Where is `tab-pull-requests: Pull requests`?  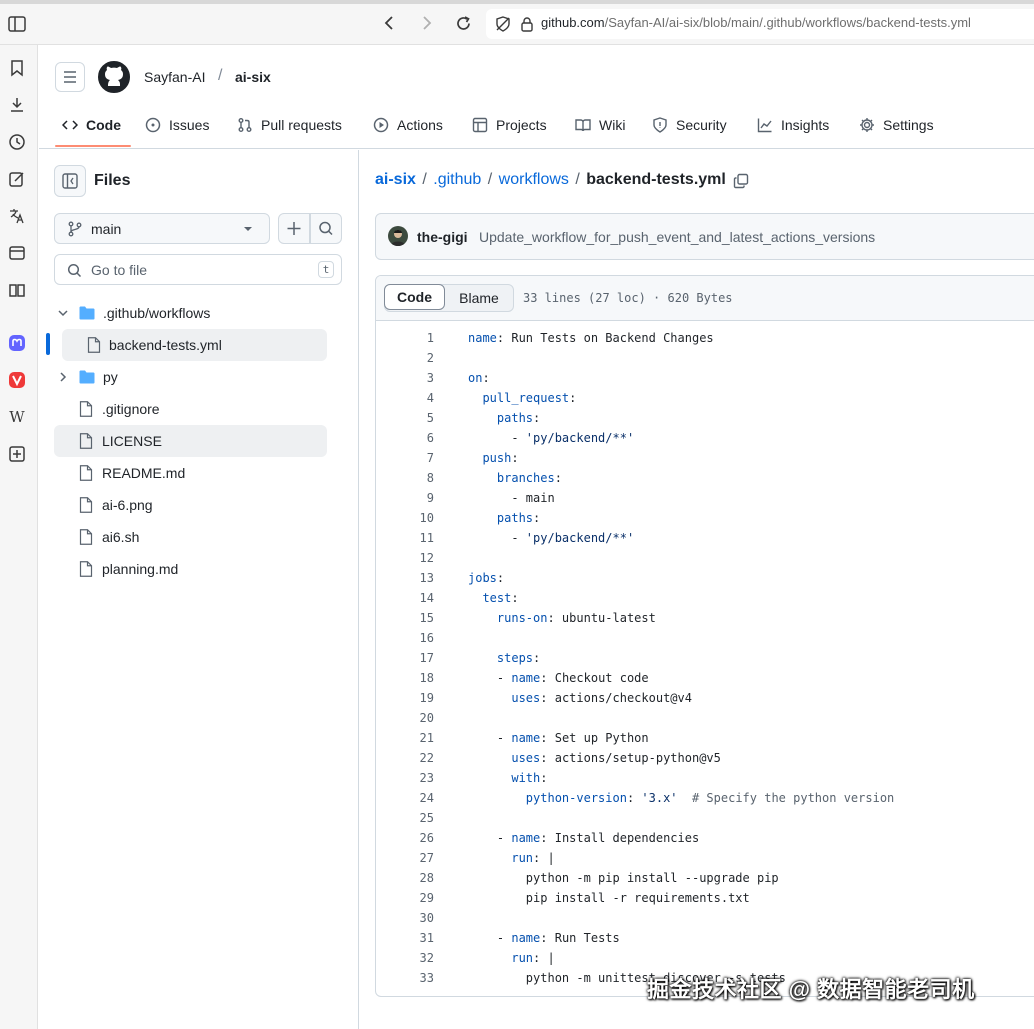
tab-pull-requests: Pull requests is located at coordinates (289, 125).